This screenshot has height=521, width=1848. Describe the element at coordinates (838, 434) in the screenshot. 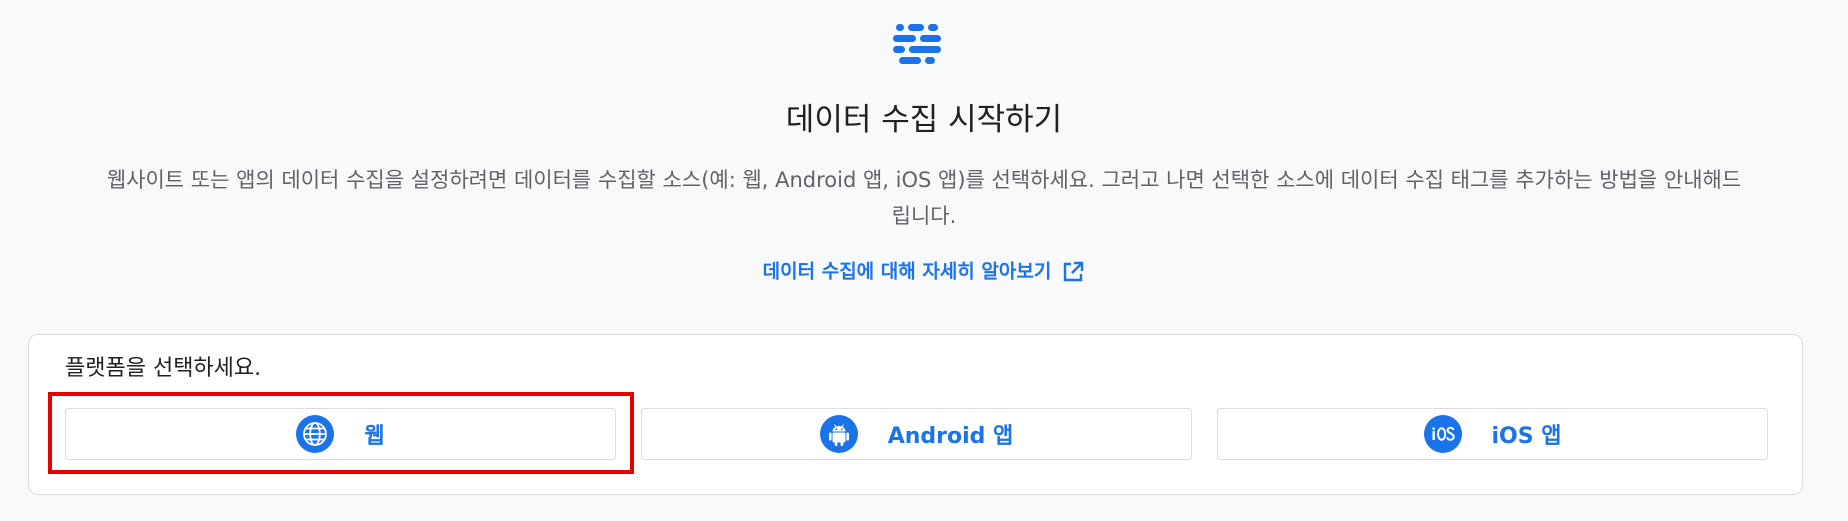

I see `android-icon` at that location.